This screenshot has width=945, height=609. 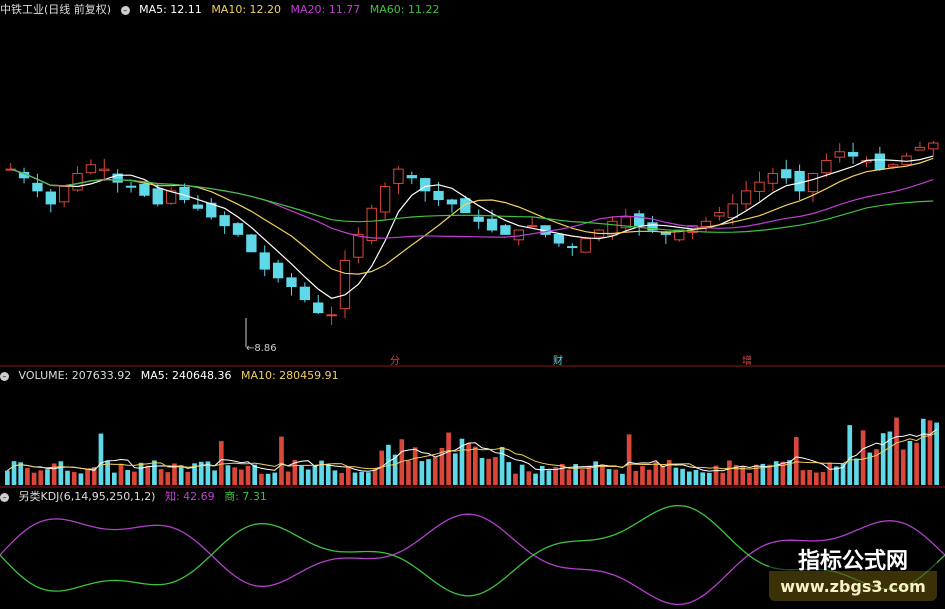 I want to click on watermark-logo: 指标公式网 www.zbgs3.com, so click(x=853, y=573).